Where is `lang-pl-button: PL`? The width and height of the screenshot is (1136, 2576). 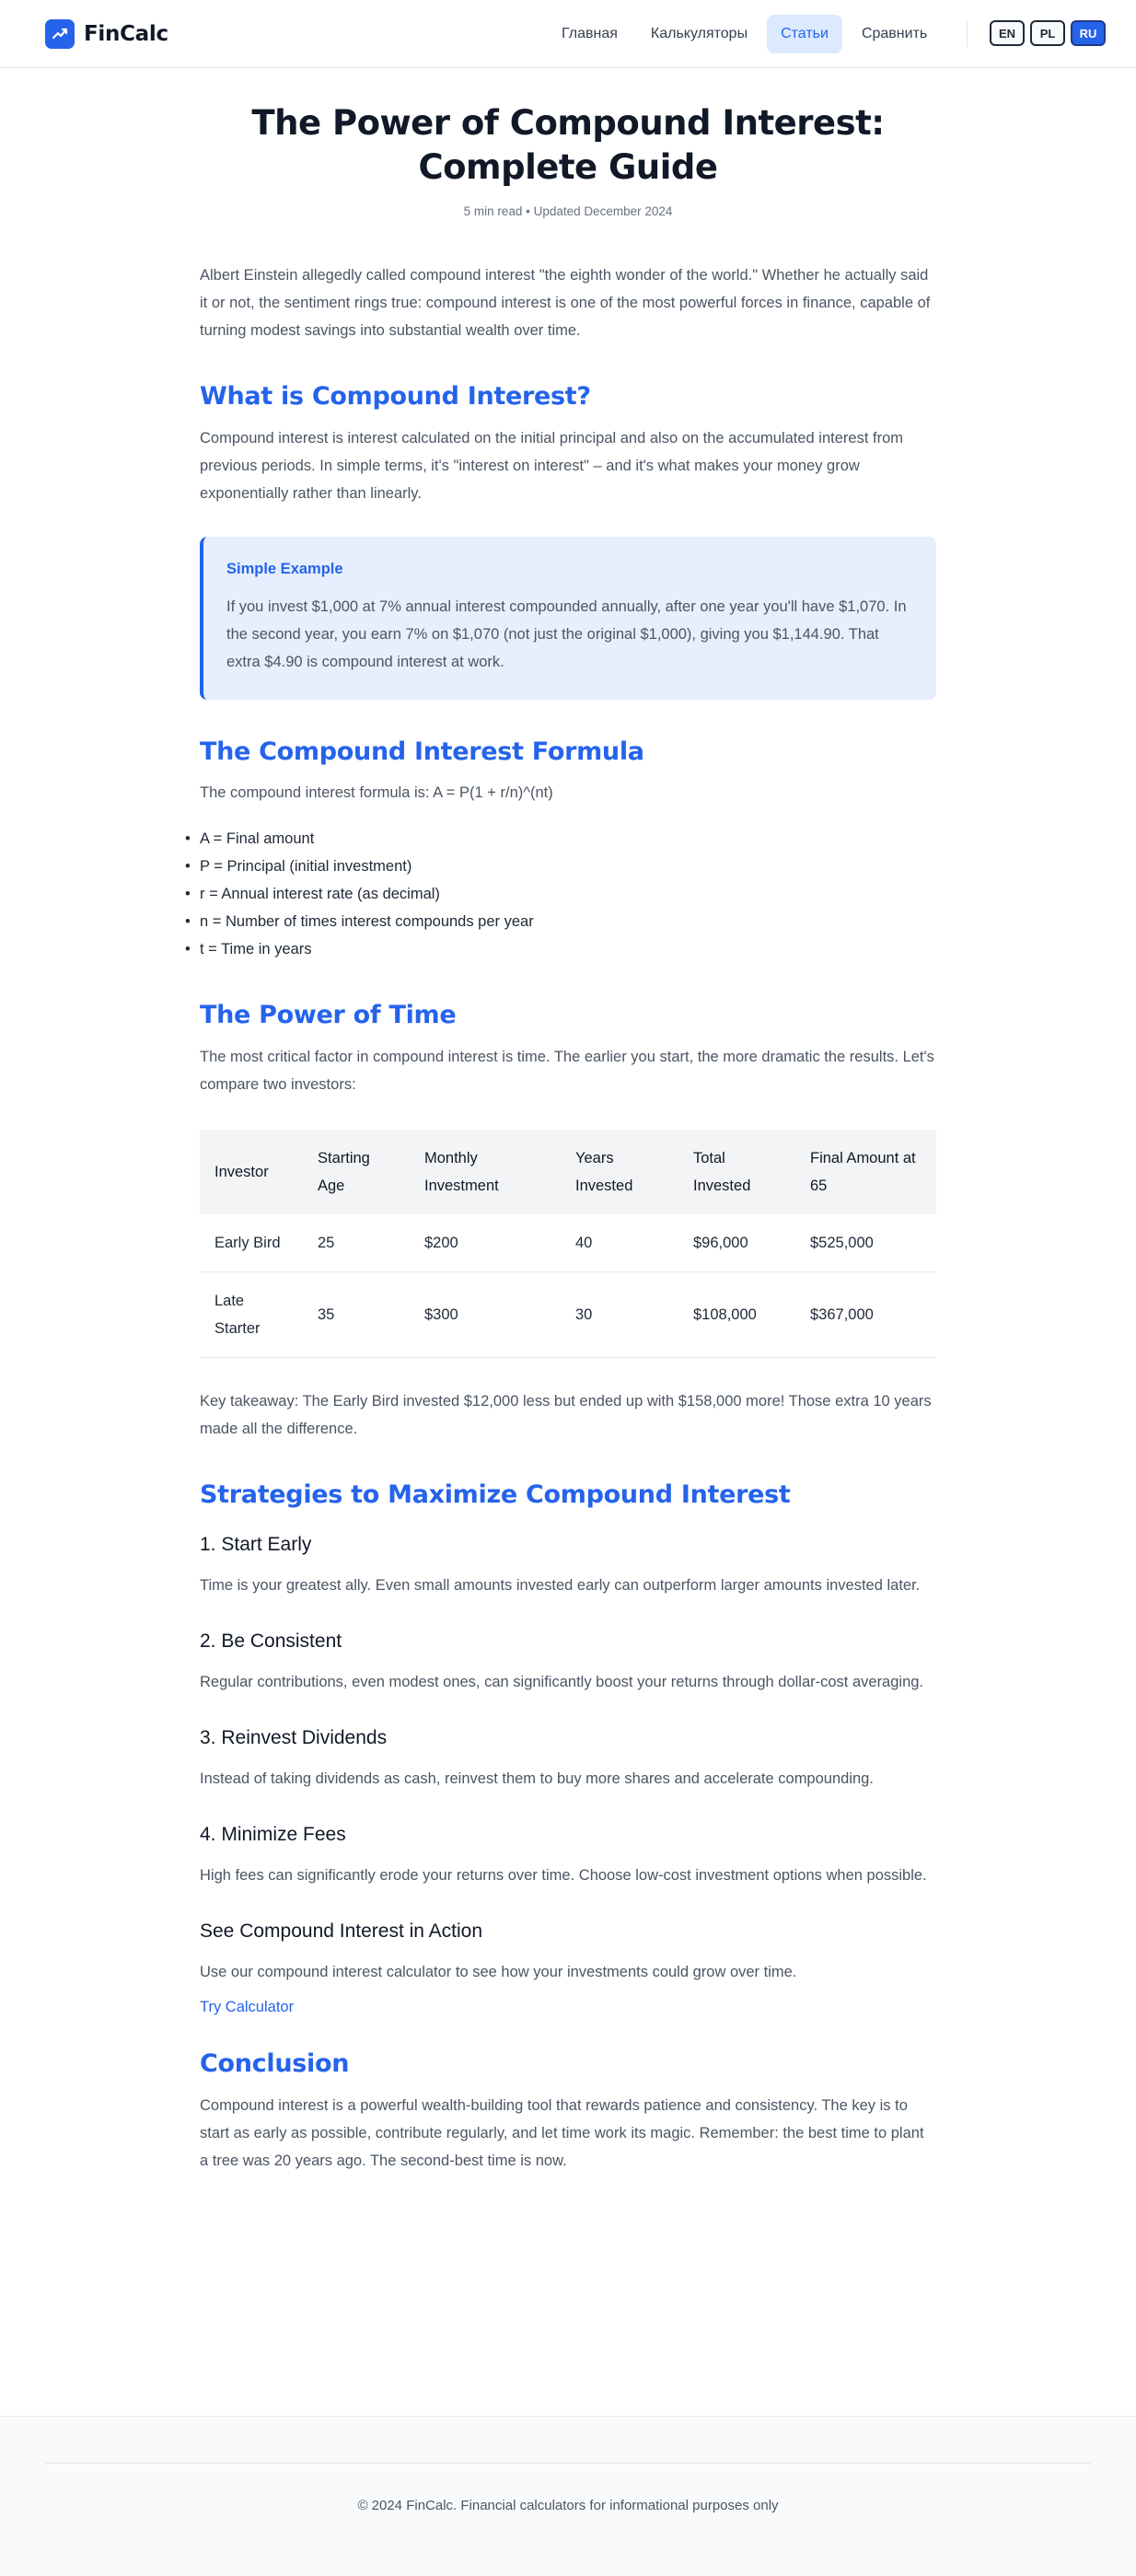 lang-pl-button: PL is located at coordinates (1047, 33).